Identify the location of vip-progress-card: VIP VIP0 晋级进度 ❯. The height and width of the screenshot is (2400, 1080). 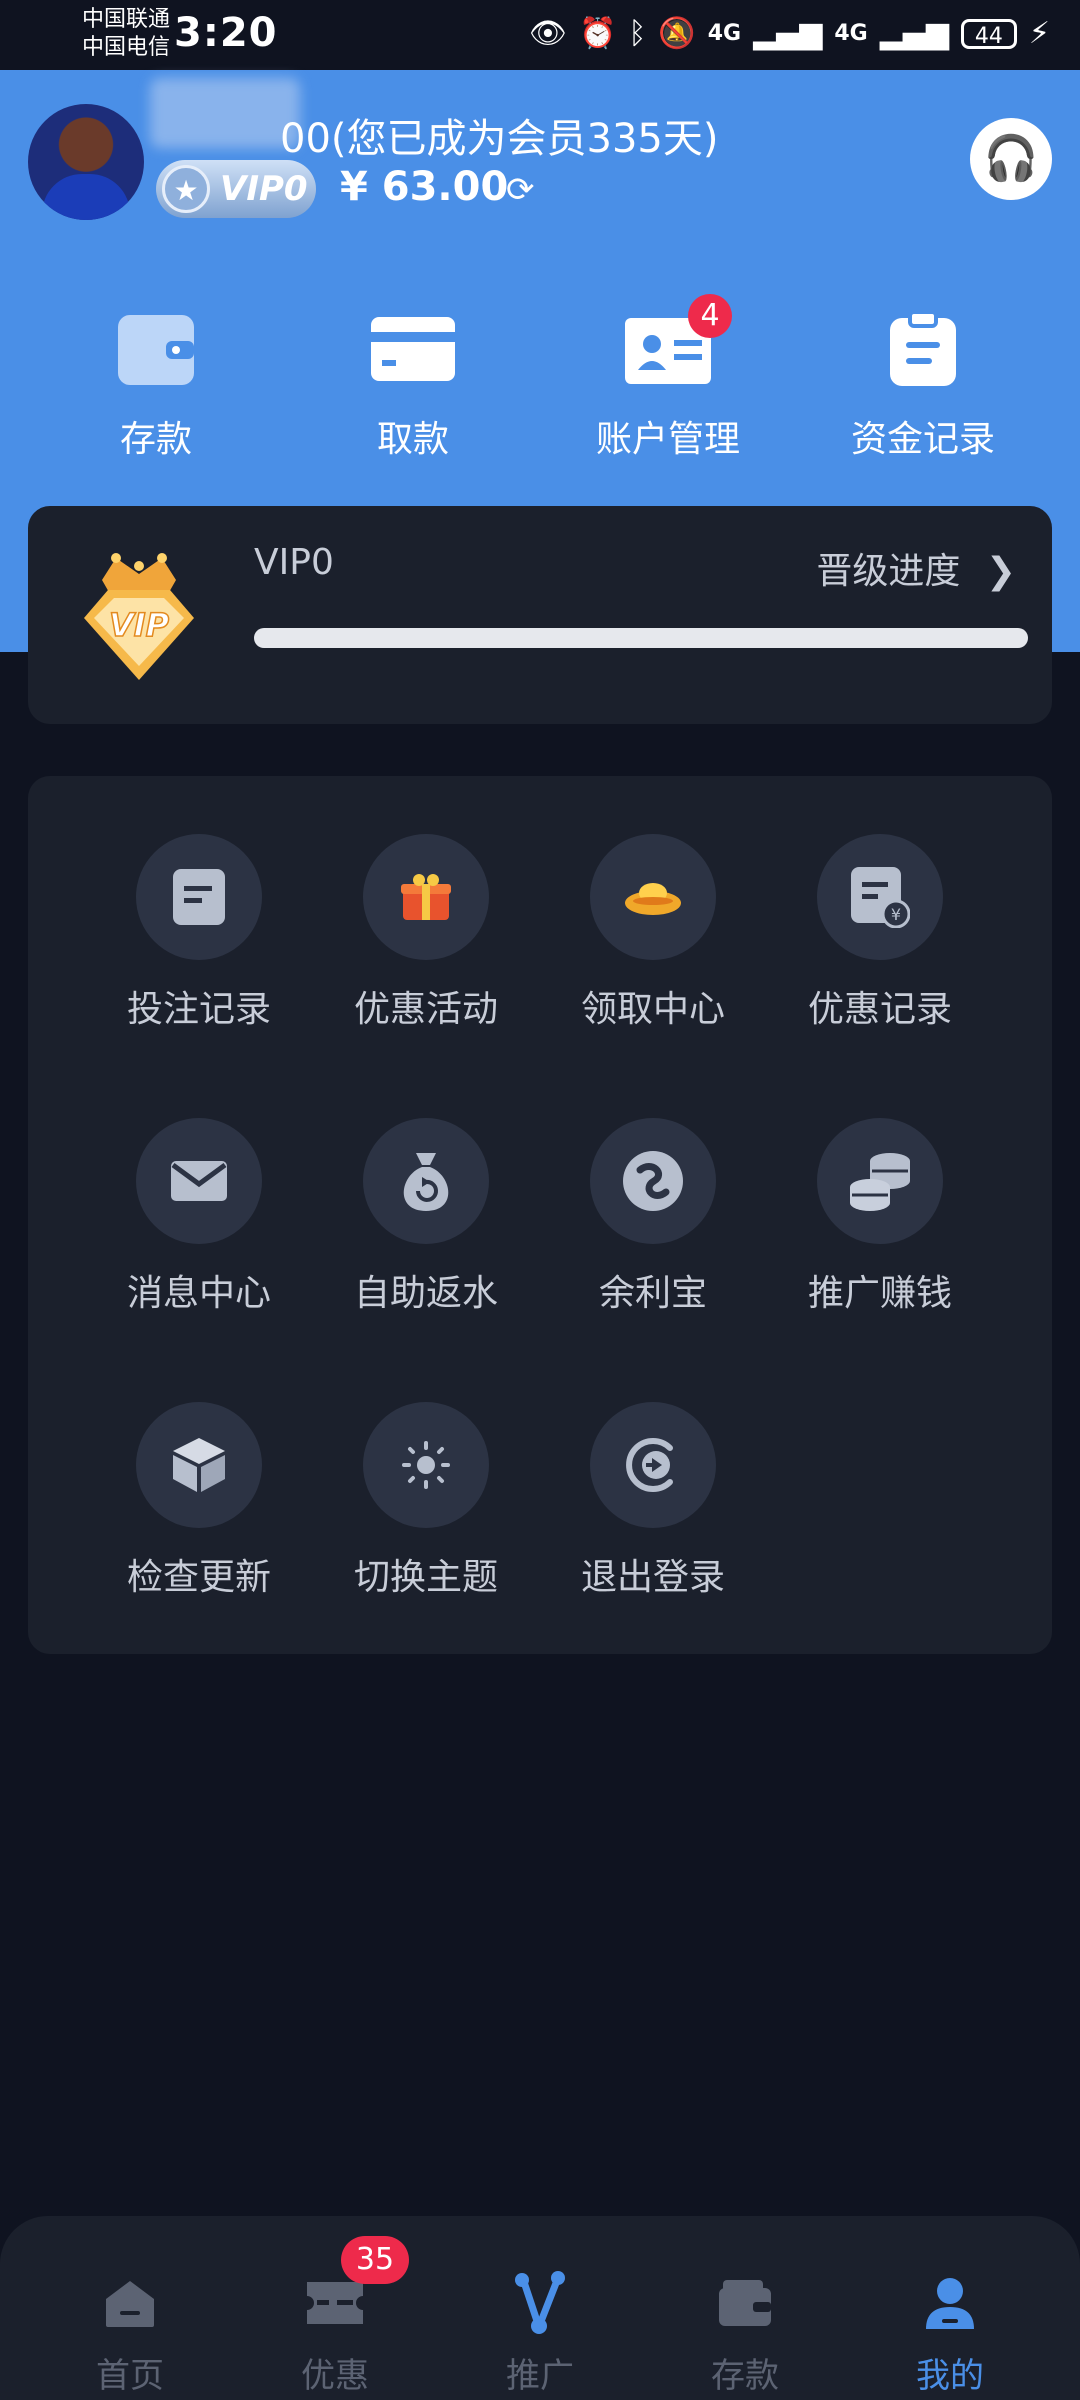
(540, 615).